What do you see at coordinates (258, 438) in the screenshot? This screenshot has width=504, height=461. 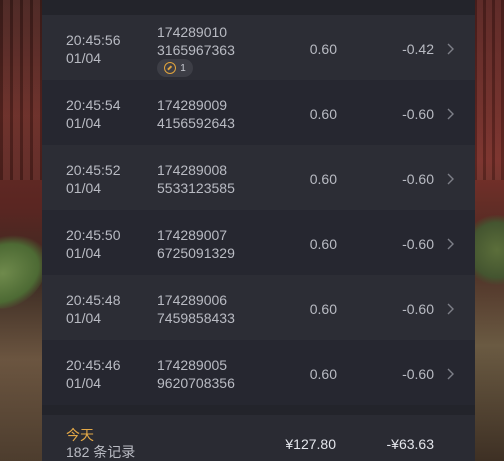 I see `summary-footer: 今天 182 条记录 ¥127.80 -¥63.63` at bounding box center [258, 438].